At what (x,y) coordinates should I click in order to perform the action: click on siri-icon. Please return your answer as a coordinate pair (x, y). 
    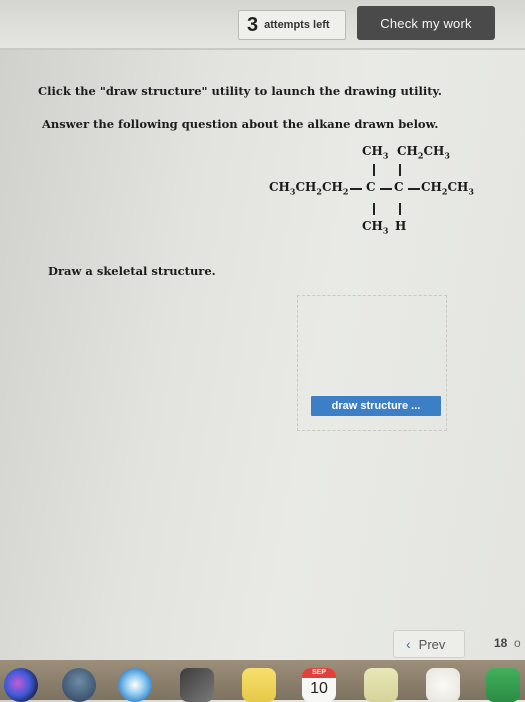
    Looking at the image, I should click on (21, 685).